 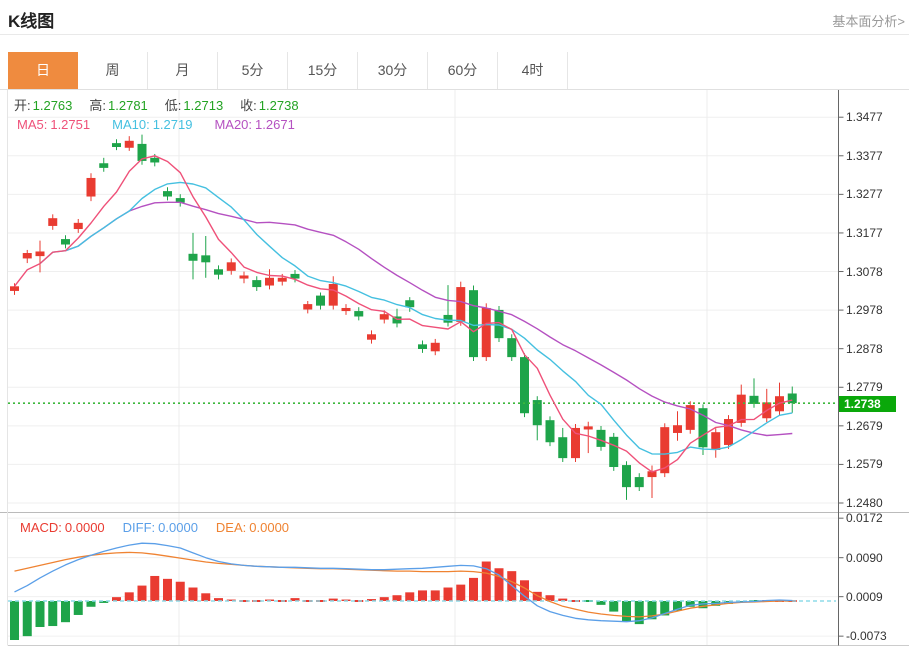 I want to click on ma_legend-value: 1.2671, so click(x=275, y=124).